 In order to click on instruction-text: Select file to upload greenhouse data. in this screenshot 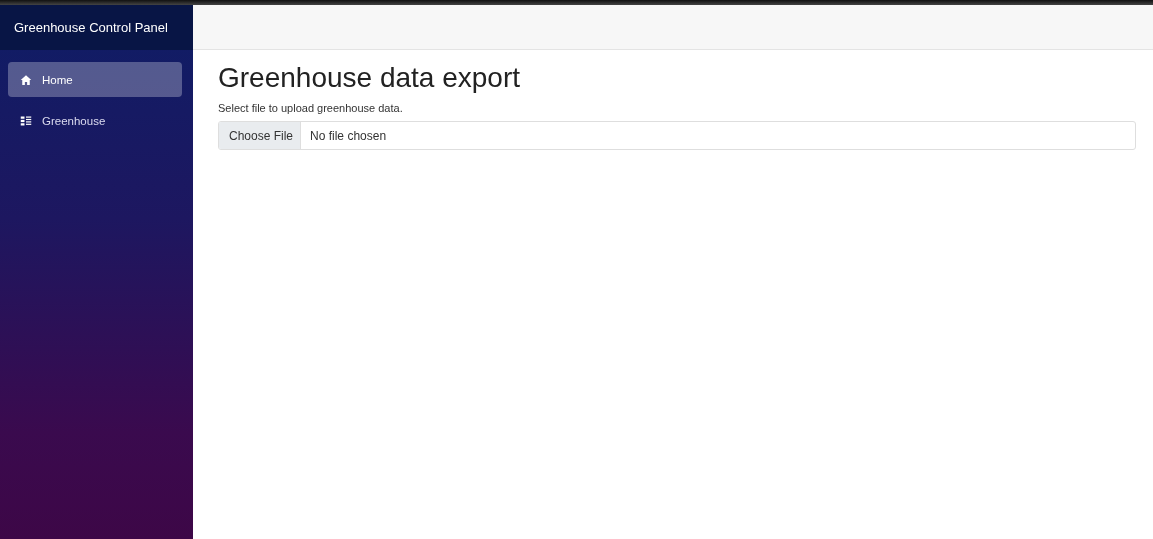, I will do `click(311, 108)`.